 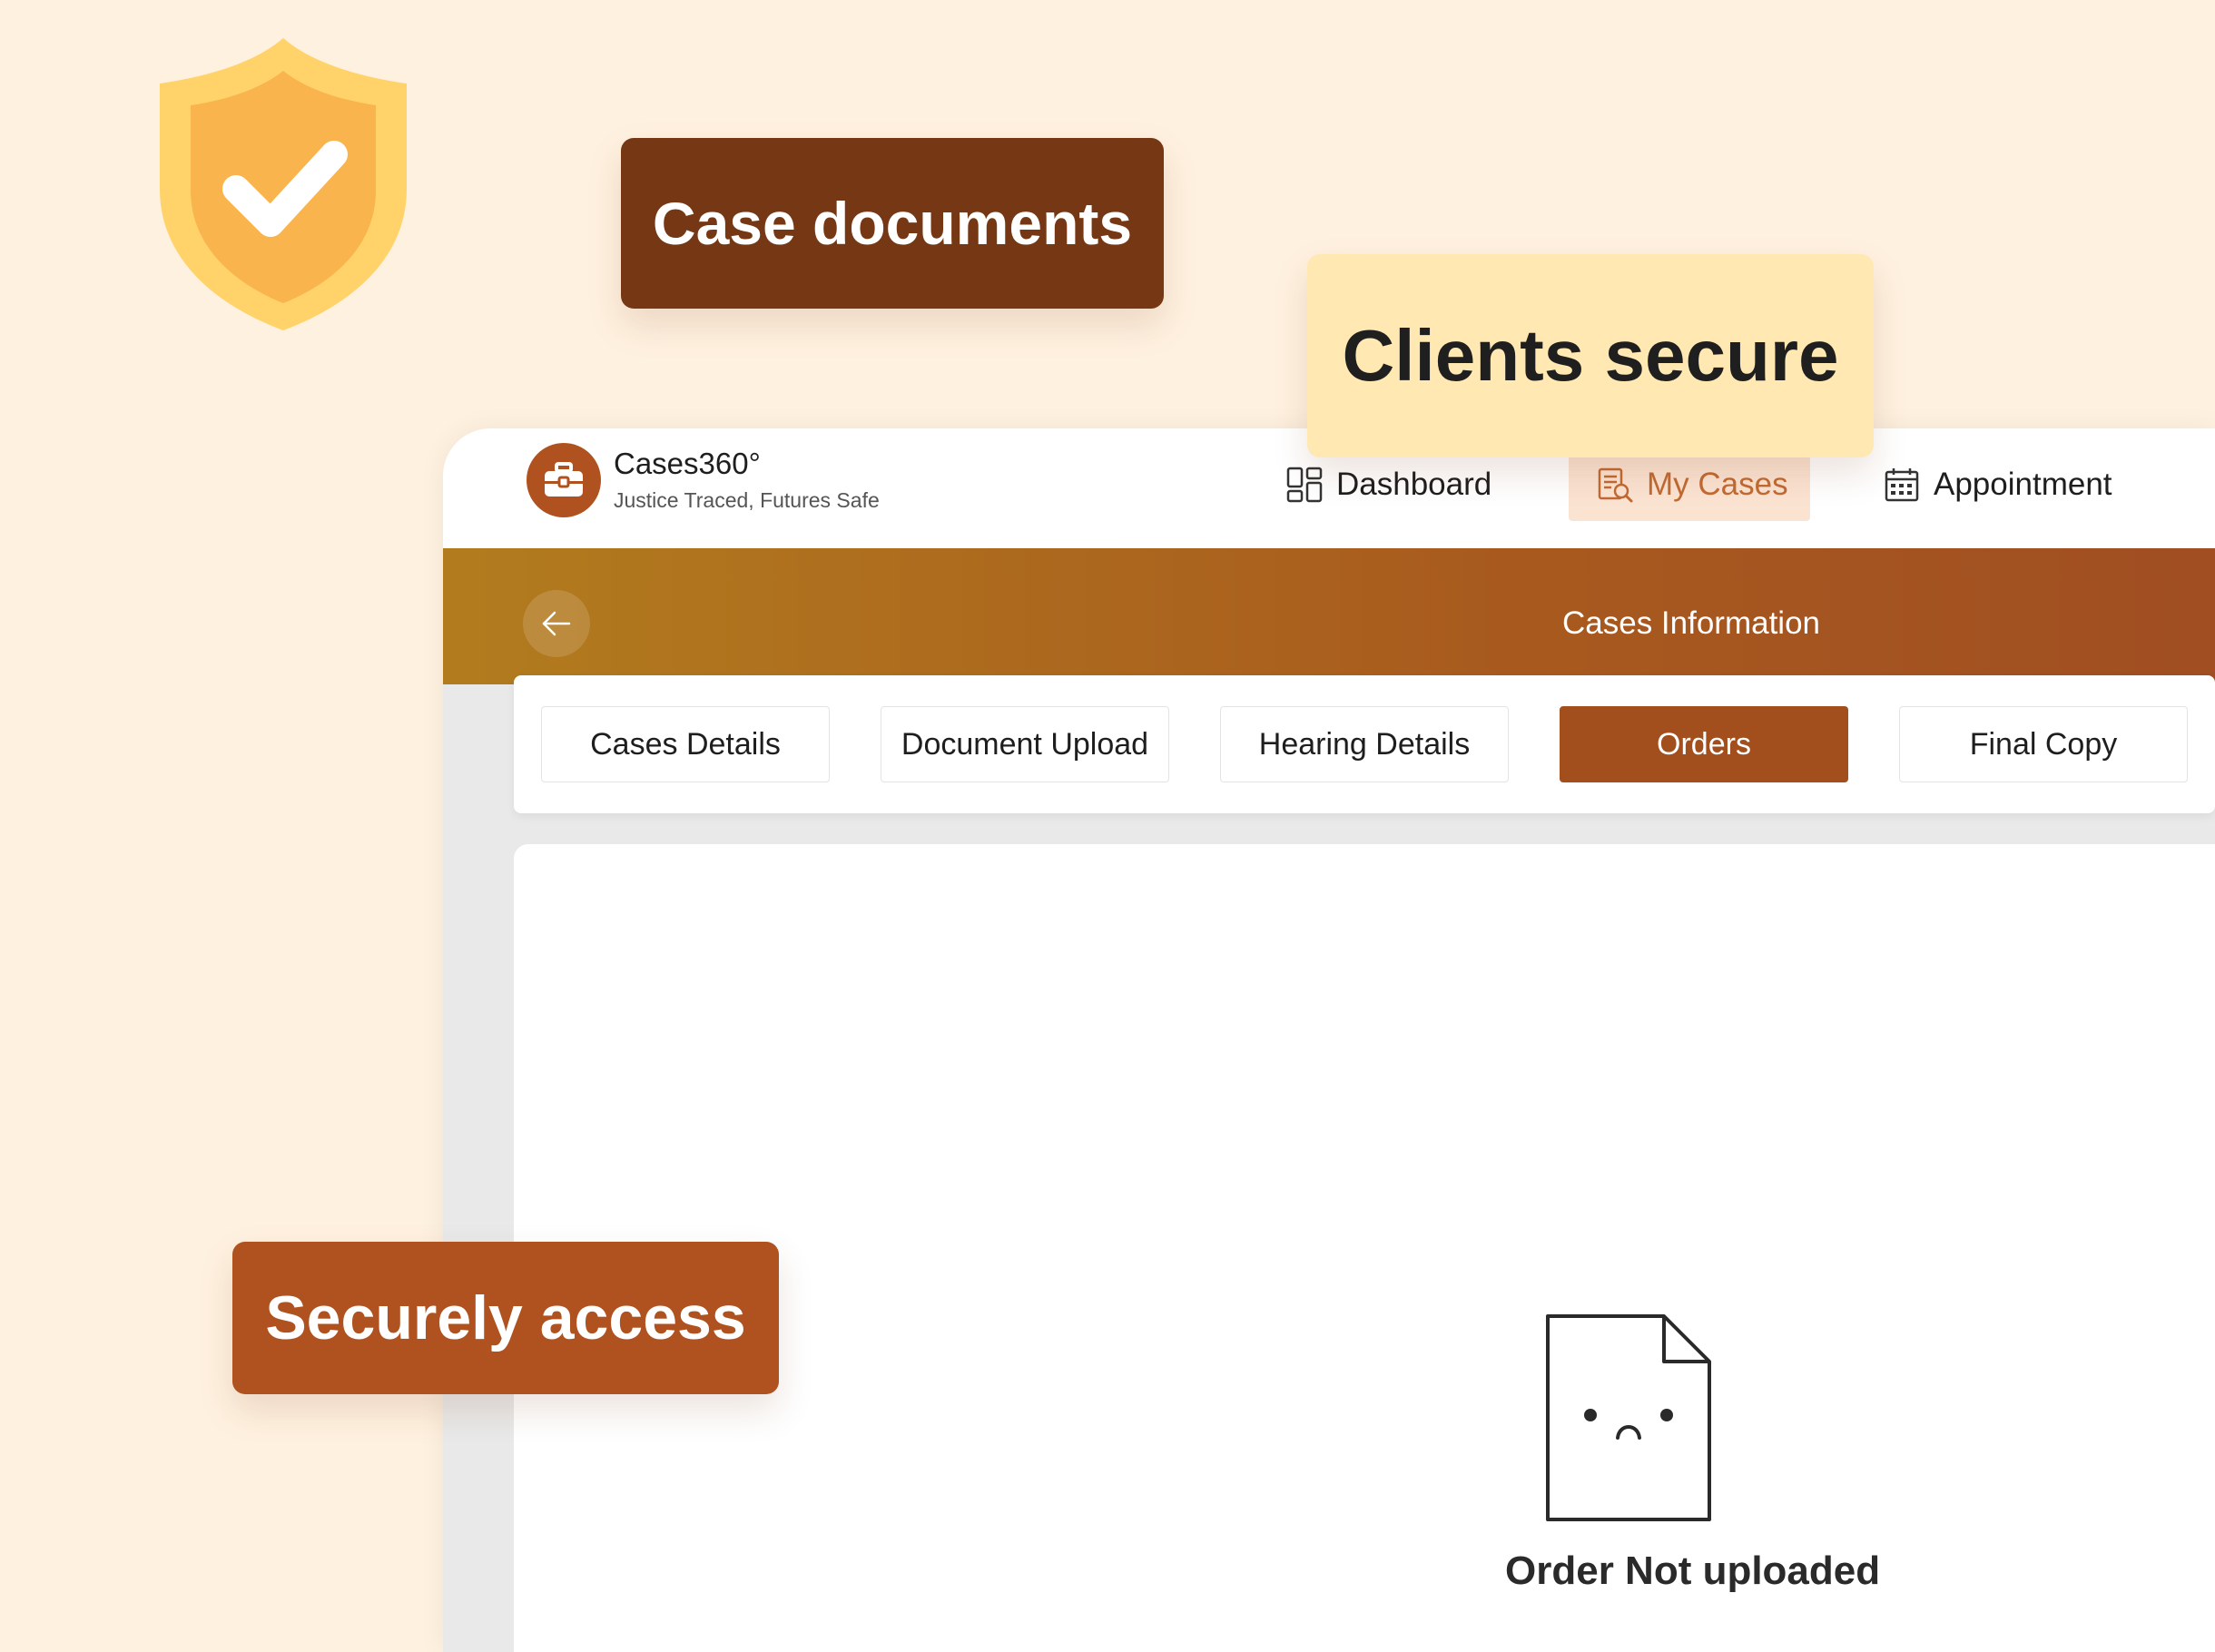 What do you see at coordinates (1304, 485) in the screenshot?
I see `dashboard-icon` at bounding box center [1304, 485].